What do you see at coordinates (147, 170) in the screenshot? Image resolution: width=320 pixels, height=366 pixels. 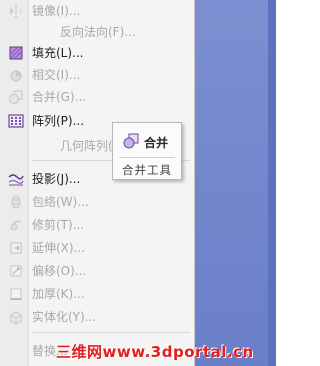 I see `tooltip-description: 合并工具` at bounding box center [147, 170].